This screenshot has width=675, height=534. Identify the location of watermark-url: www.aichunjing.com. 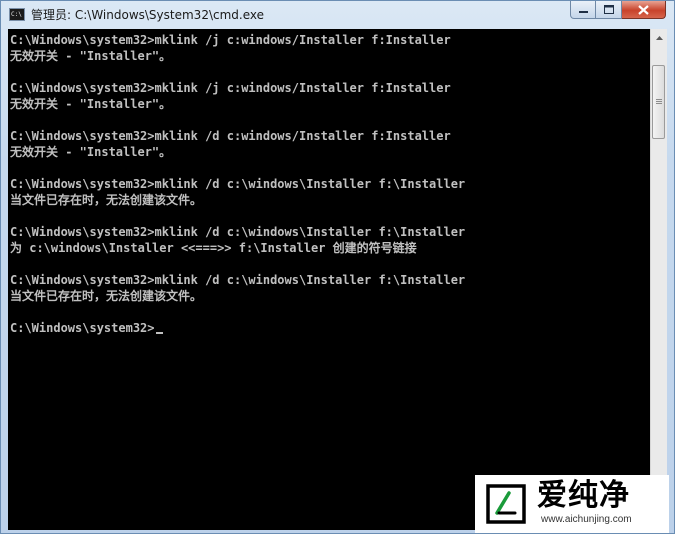
(586, 519).